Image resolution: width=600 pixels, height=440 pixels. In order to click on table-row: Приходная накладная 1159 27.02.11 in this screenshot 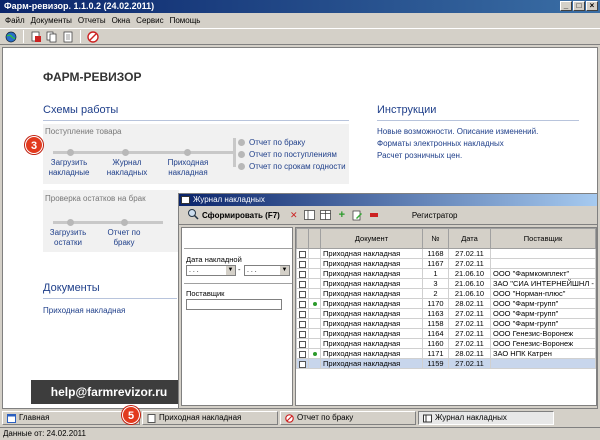, I will do `click(446, 363)`.